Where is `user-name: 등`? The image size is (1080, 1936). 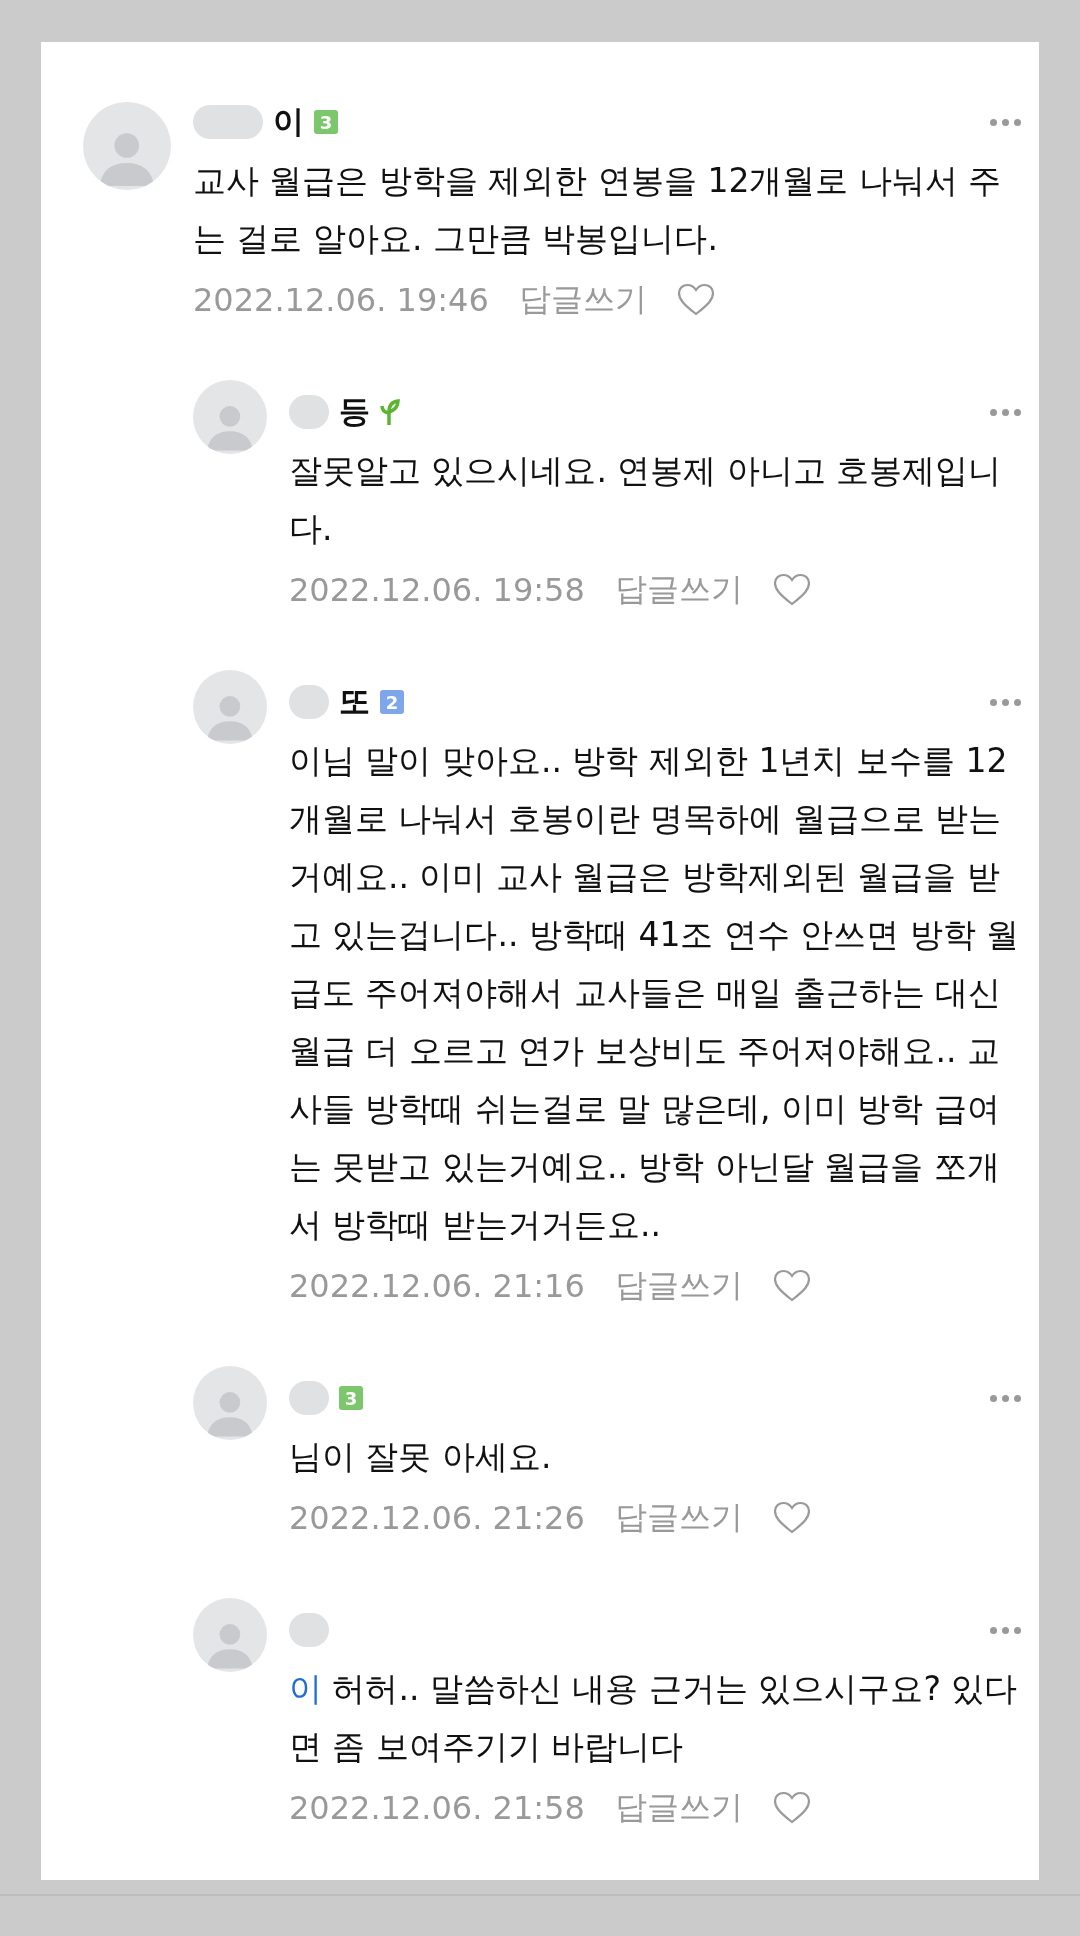
user-name: 등 is located at coordinates (354, 412).